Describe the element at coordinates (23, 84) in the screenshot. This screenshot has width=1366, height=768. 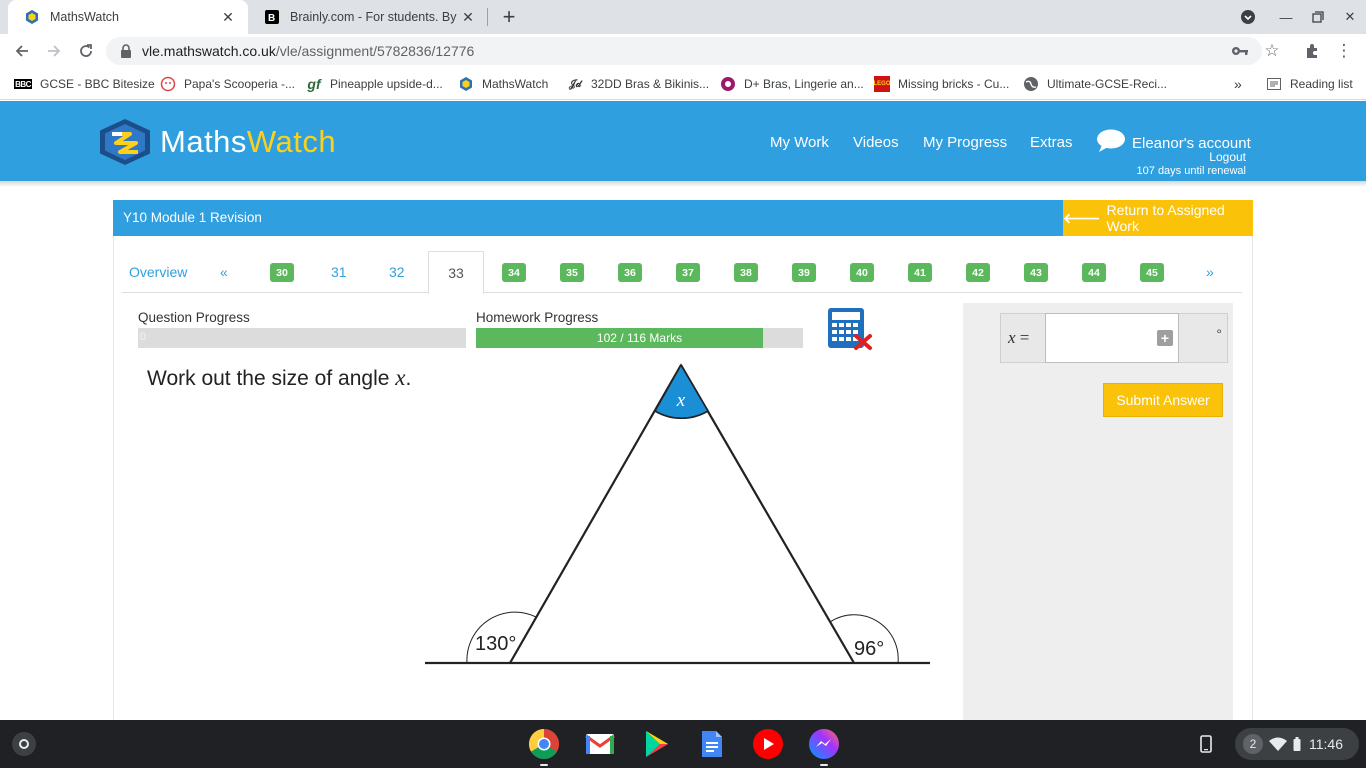
I see `bbc-icon: BBC` at that location.